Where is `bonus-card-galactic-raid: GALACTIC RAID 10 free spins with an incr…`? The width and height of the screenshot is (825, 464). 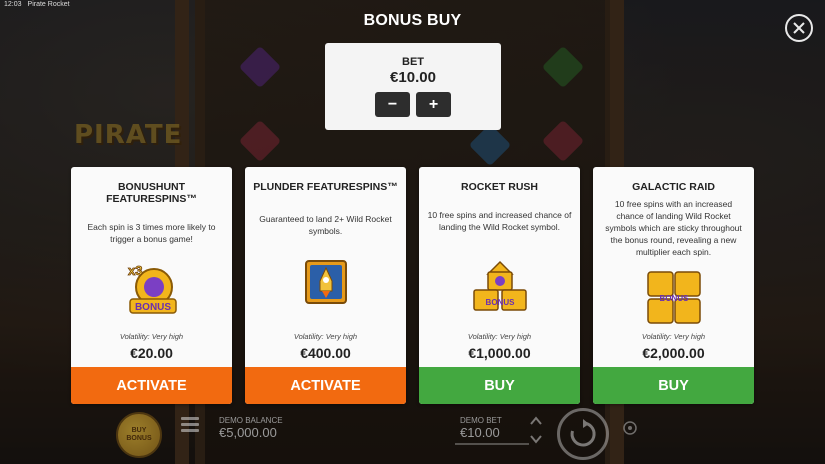 bonus-card-galactic-raid: GALACTIC RAID 10 free spins with an incr… is located at coordinates (673, 285).